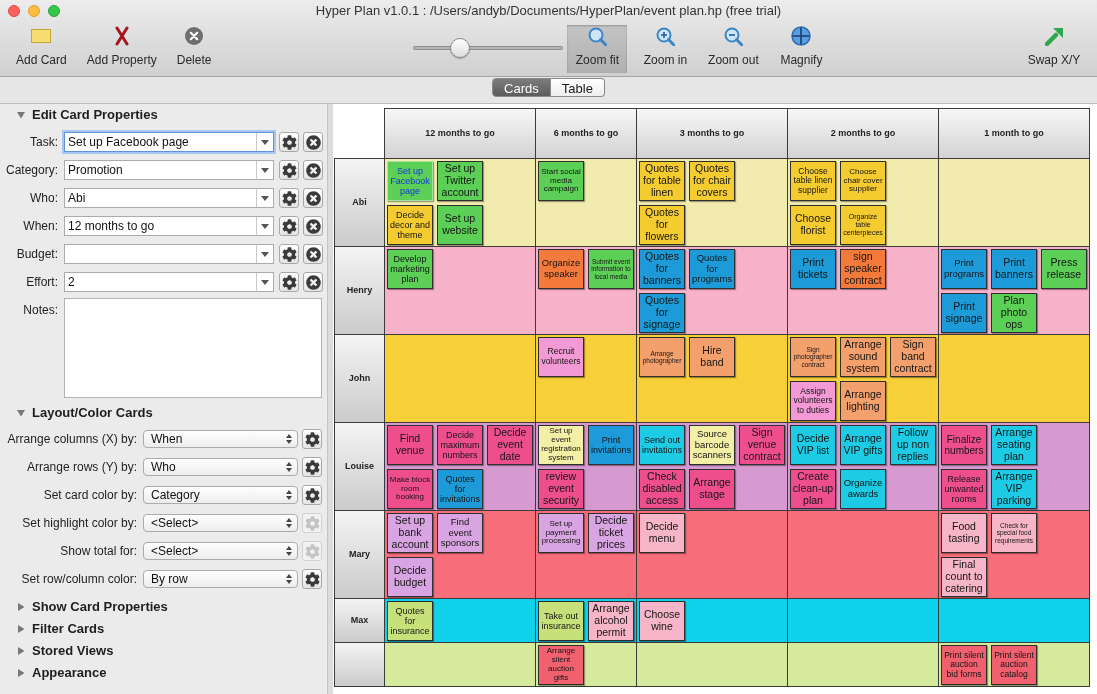 The height and width of the screenshot is (694, 1097). What do you see at coordinates (964, 445) in the screenshot?
I see `task-card: Finalize numbers` at bounding box center [964, 445].